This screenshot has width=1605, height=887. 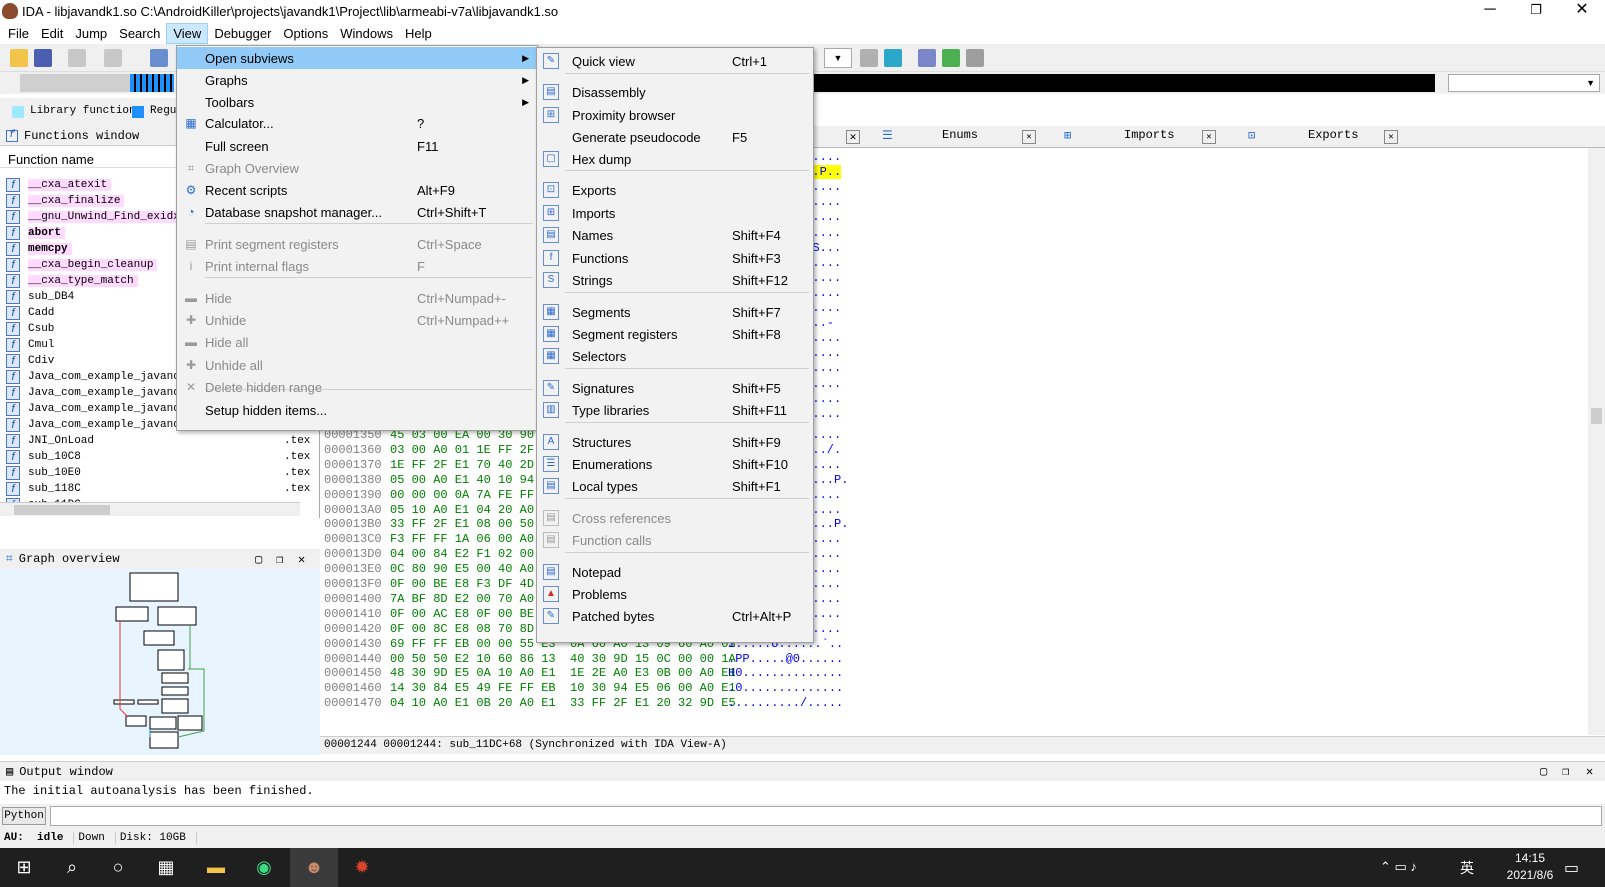 I want to click on subview-item-functions: f Functions Shift+F3, so click(x=675, y=258).